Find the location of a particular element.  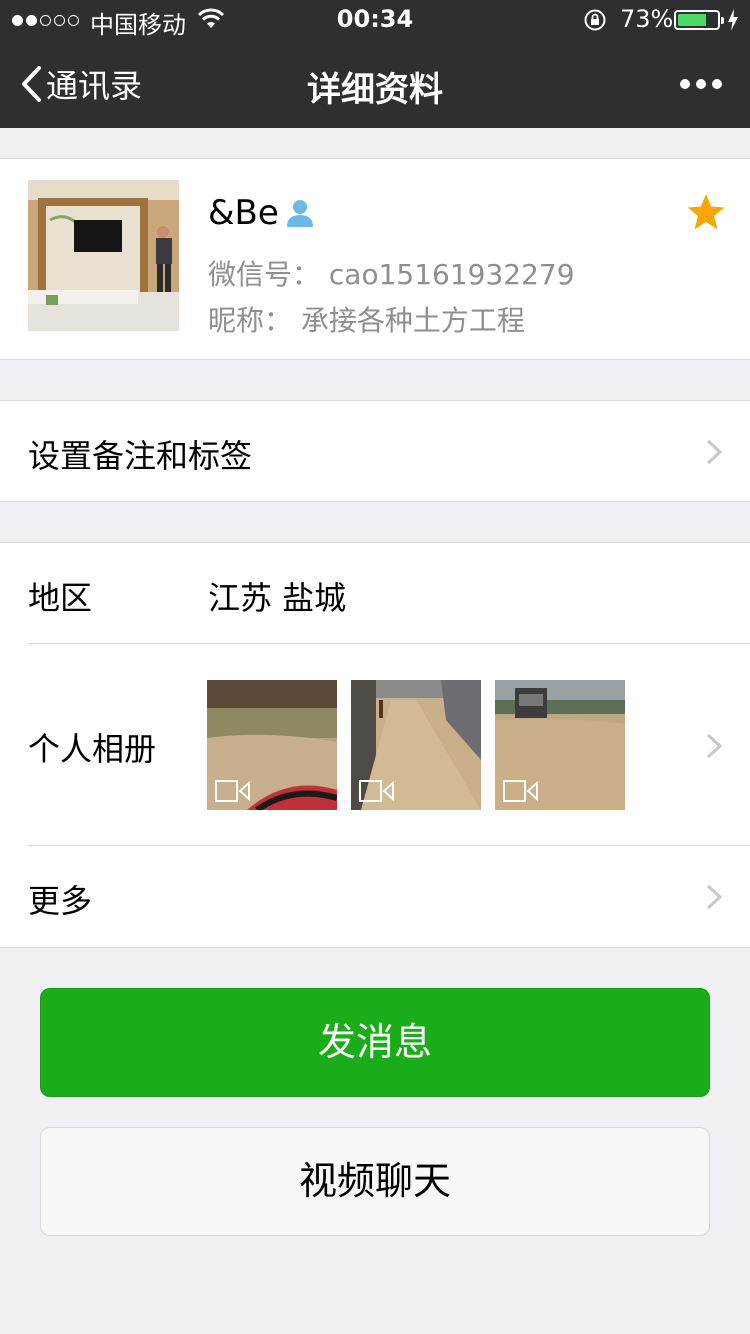

more-cell: 更多 is located at coordinates (375, 896).